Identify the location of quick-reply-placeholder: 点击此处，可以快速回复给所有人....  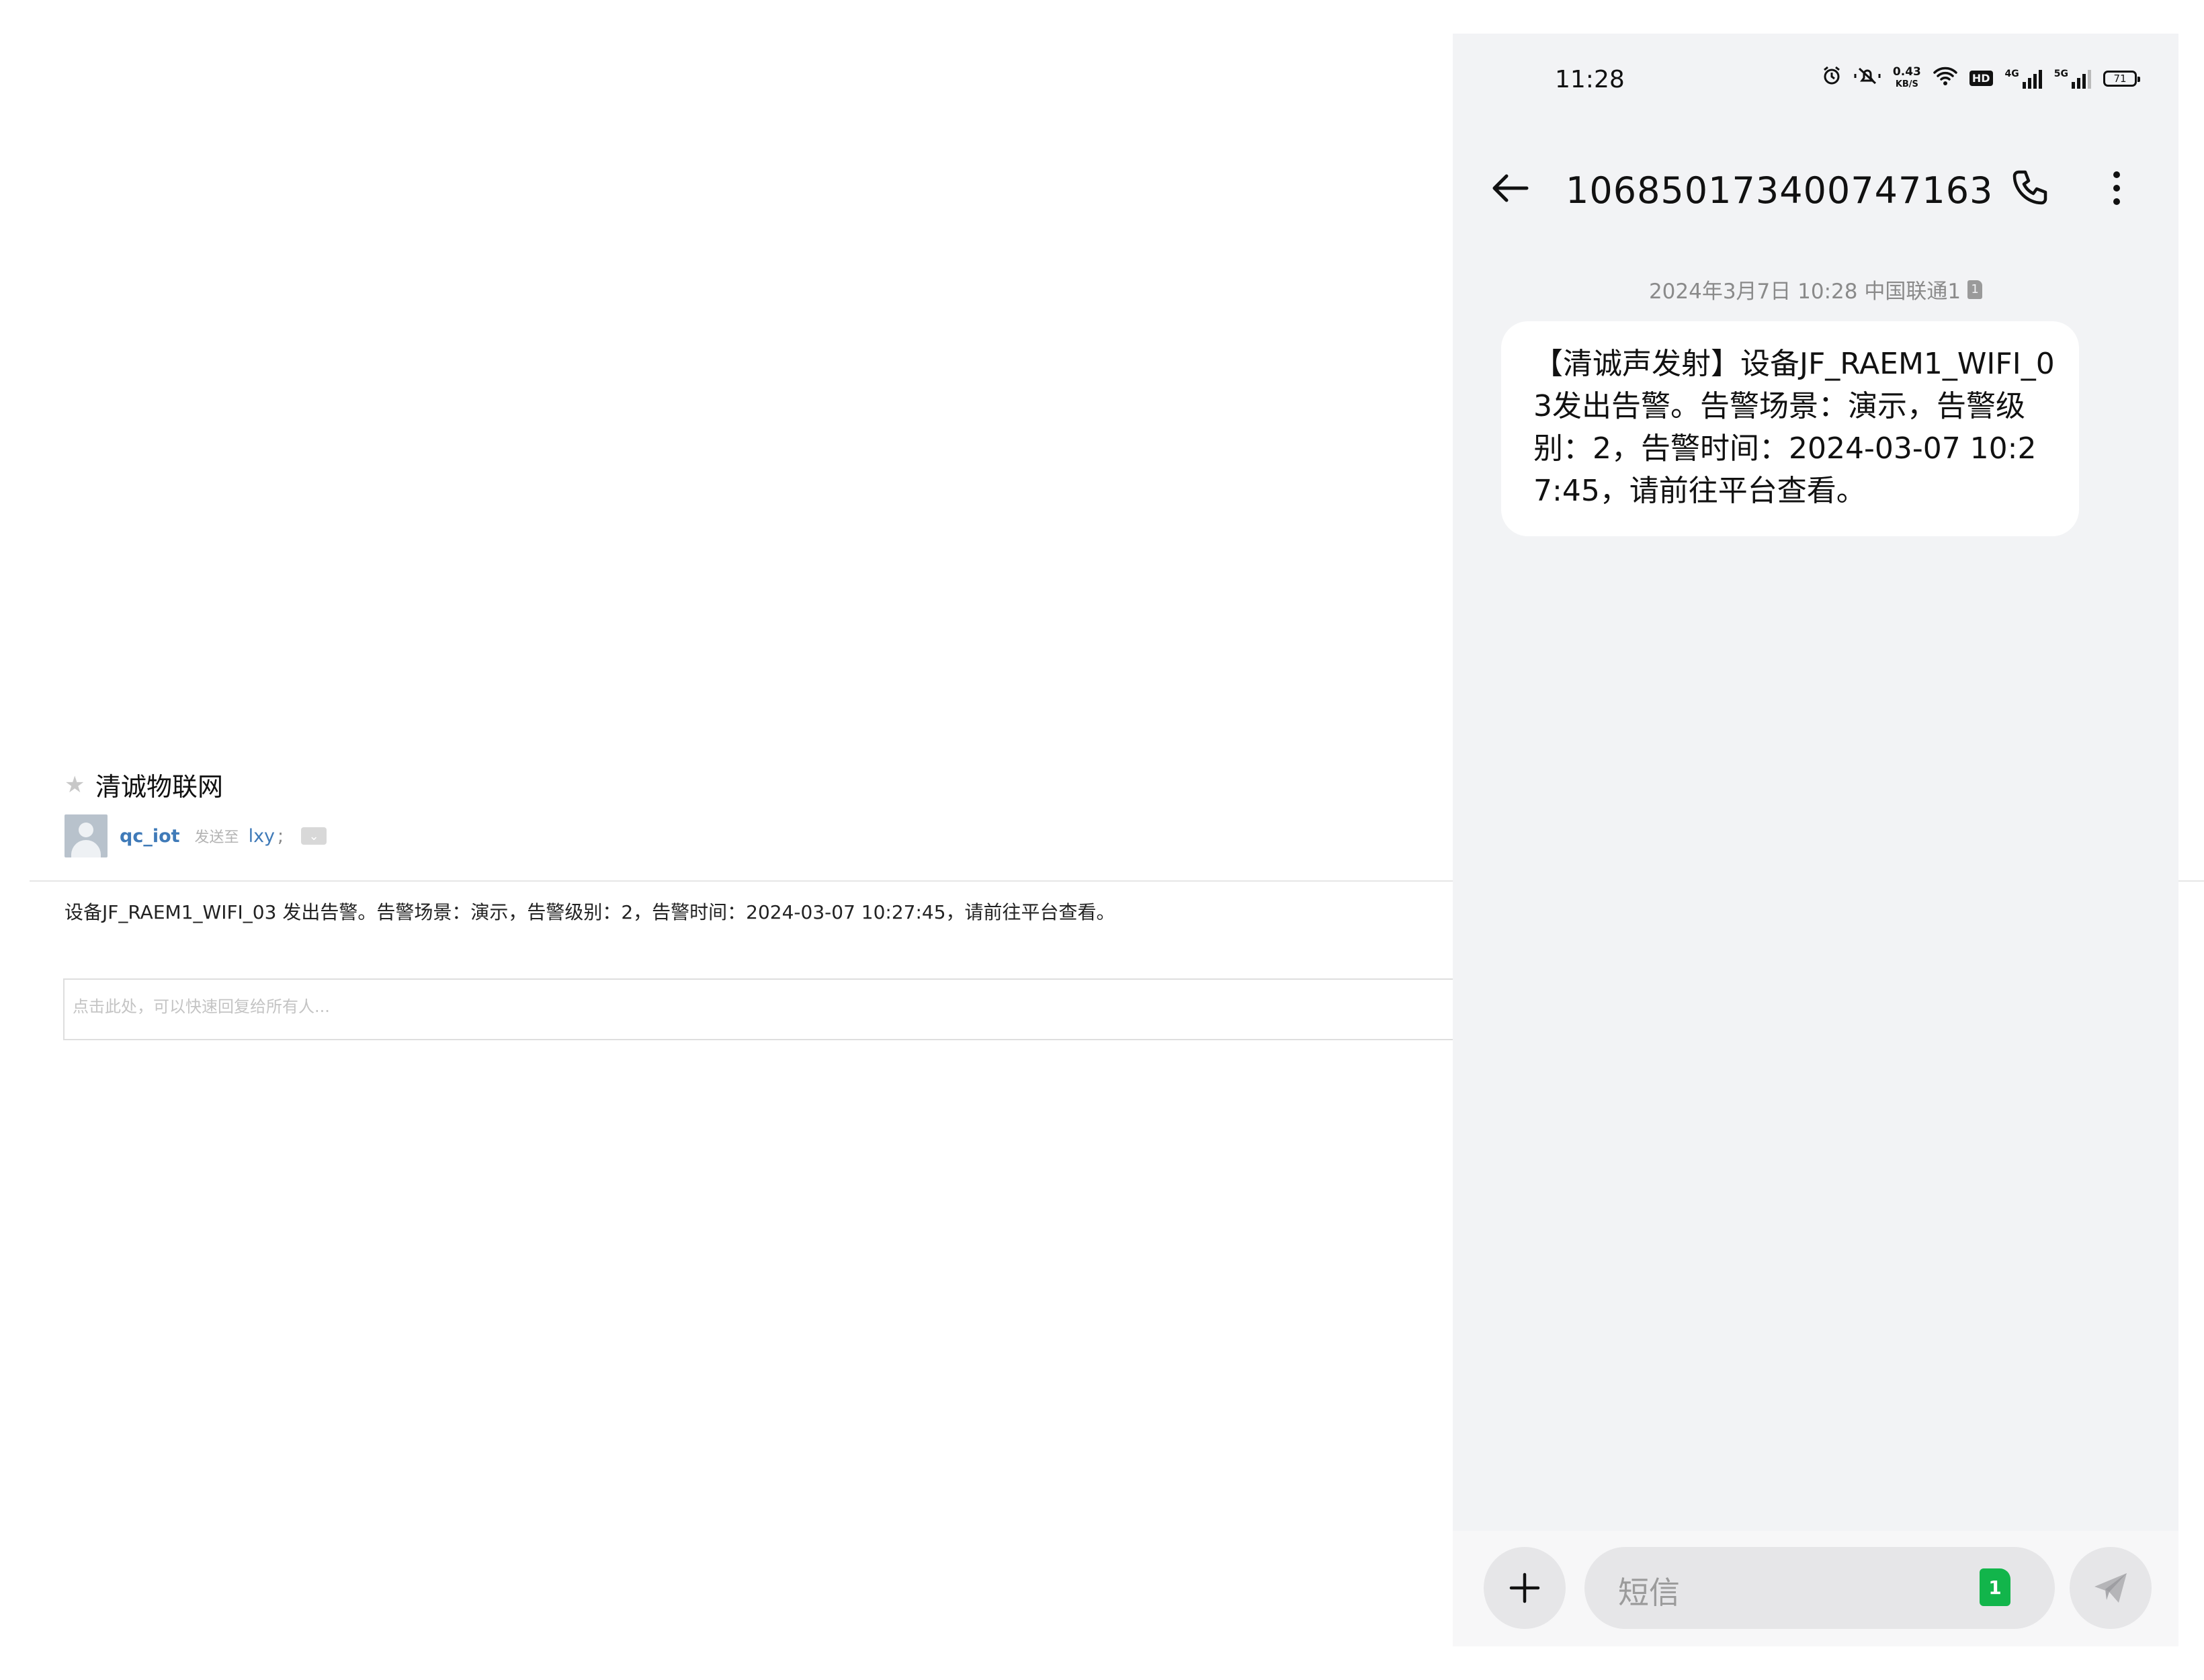
(202, 1006).